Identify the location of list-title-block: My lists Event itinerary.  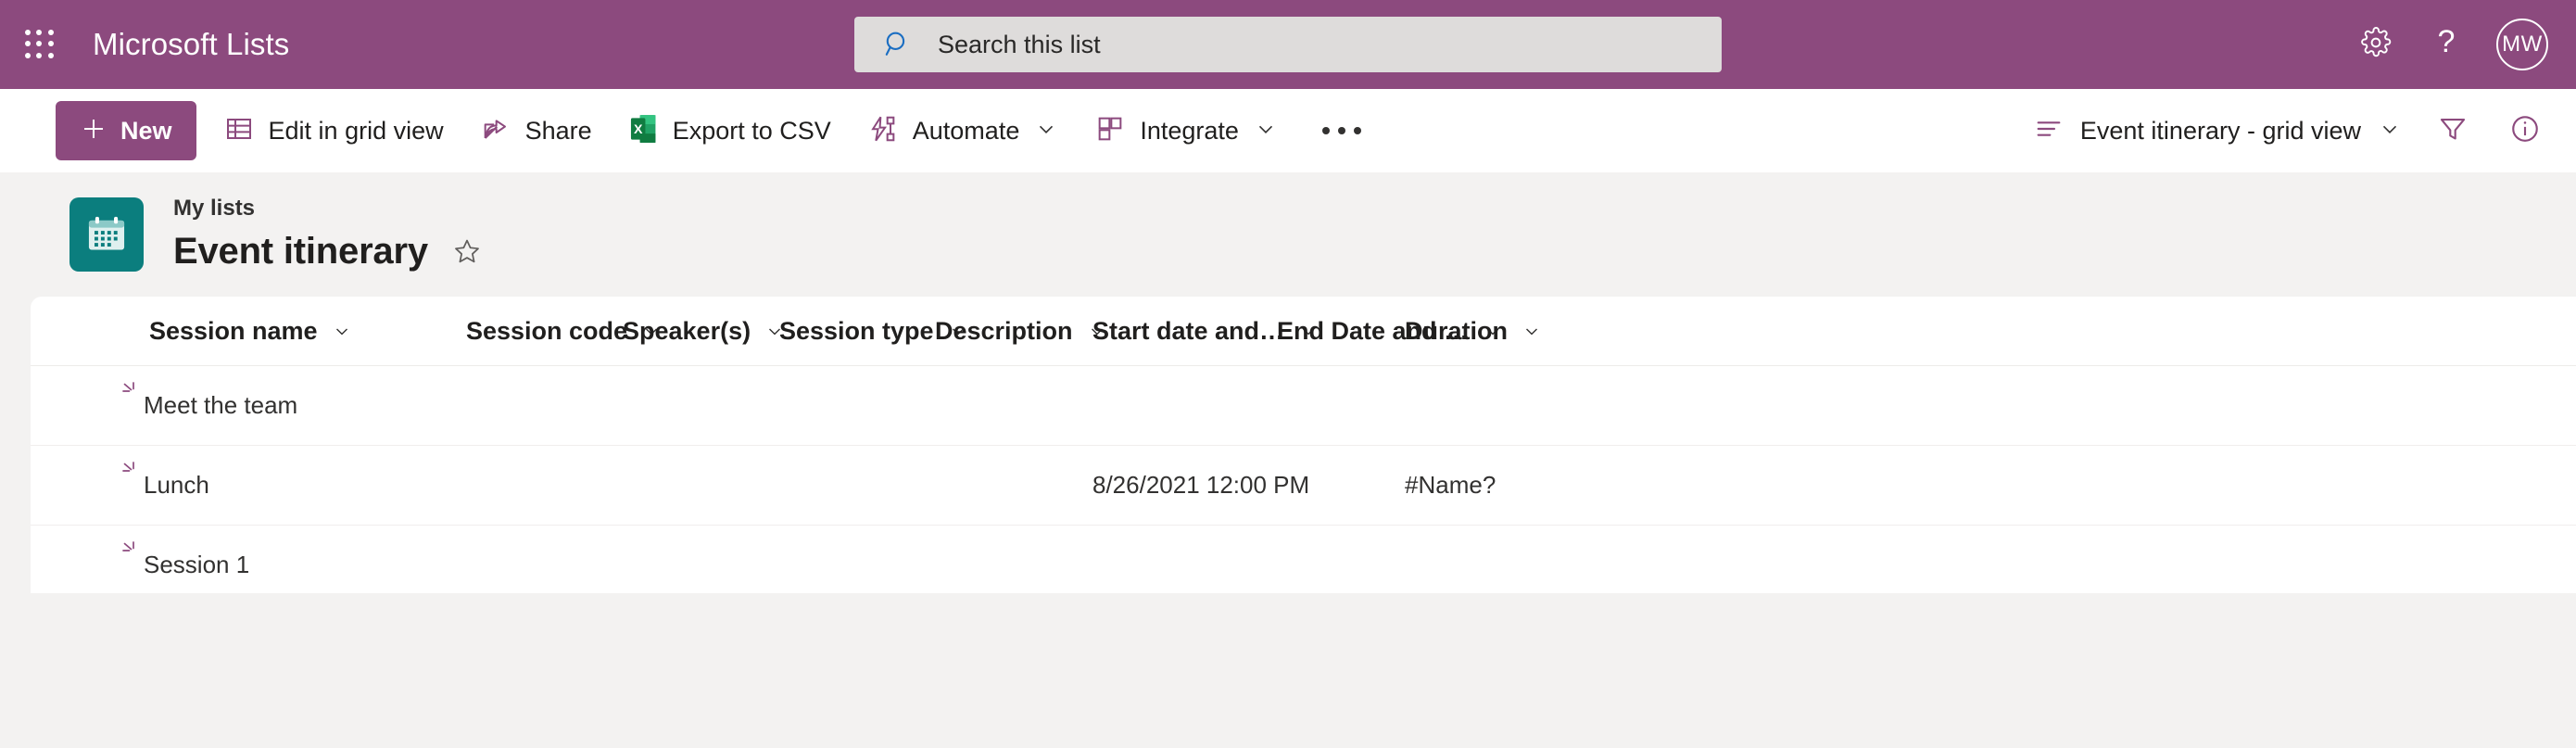
(327, 234).